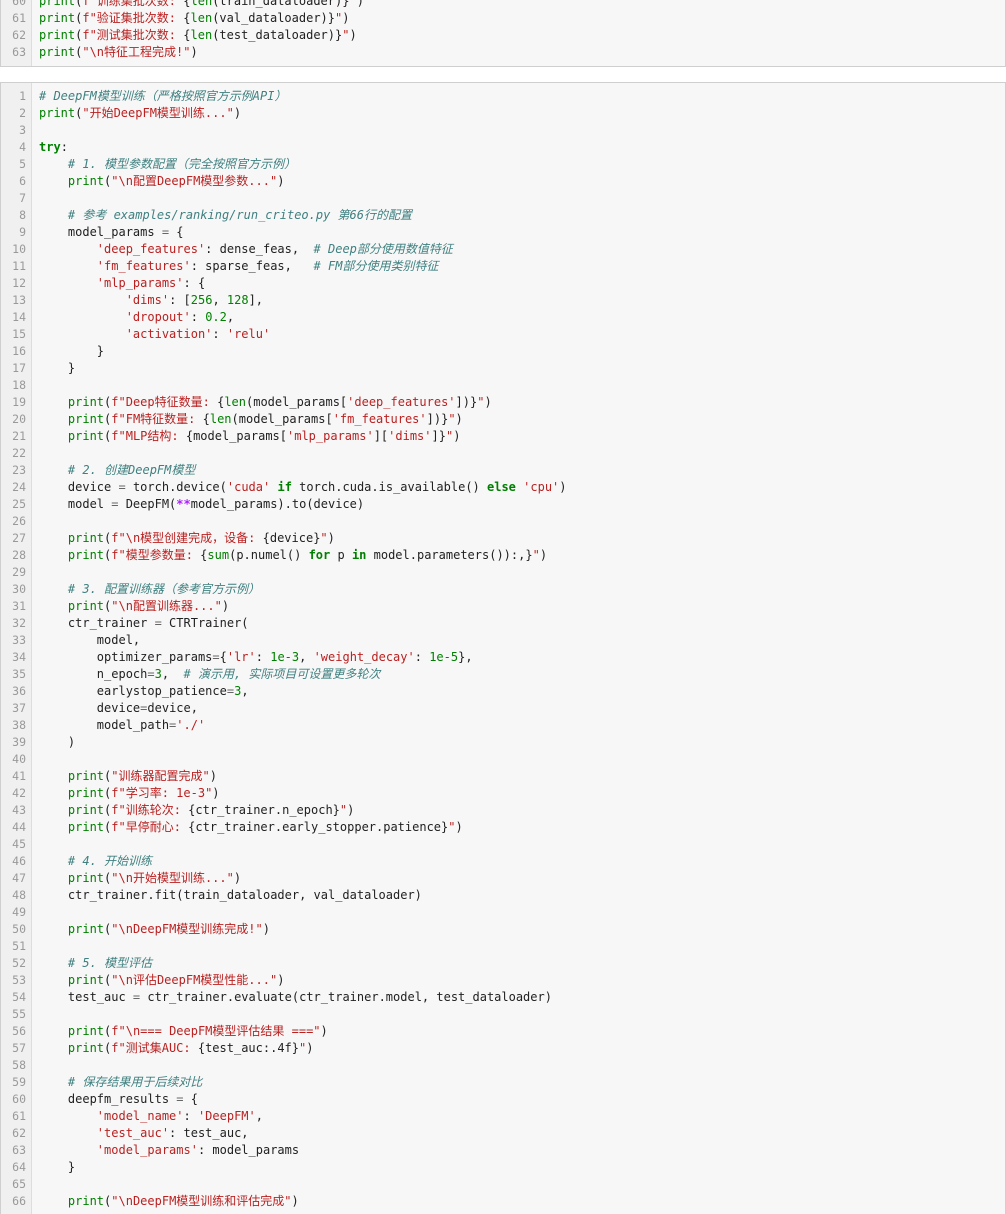 The width and height of the screenshot is (1006, 1214). What do you see at coordinates (503, 844) in the screenshot?
I see `code-line: 45` at bounding box center [503, 844].